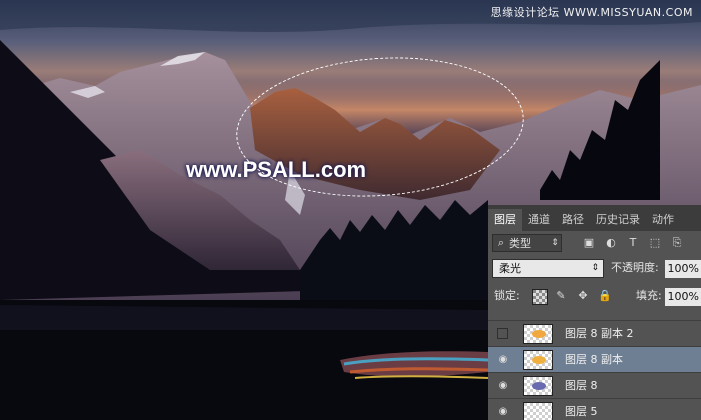 This screenshot has height=420, width=701. I want to click on tab-channels: 通道, so click(539, 220).